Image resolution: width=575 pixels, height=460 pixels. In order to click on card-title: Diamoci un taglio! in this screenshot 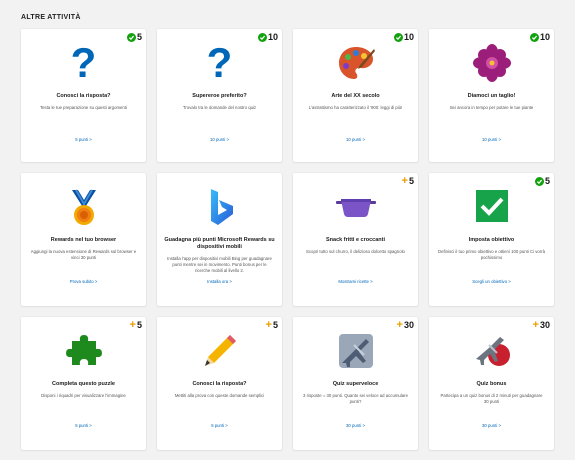, I will do `click(491, 96)`.